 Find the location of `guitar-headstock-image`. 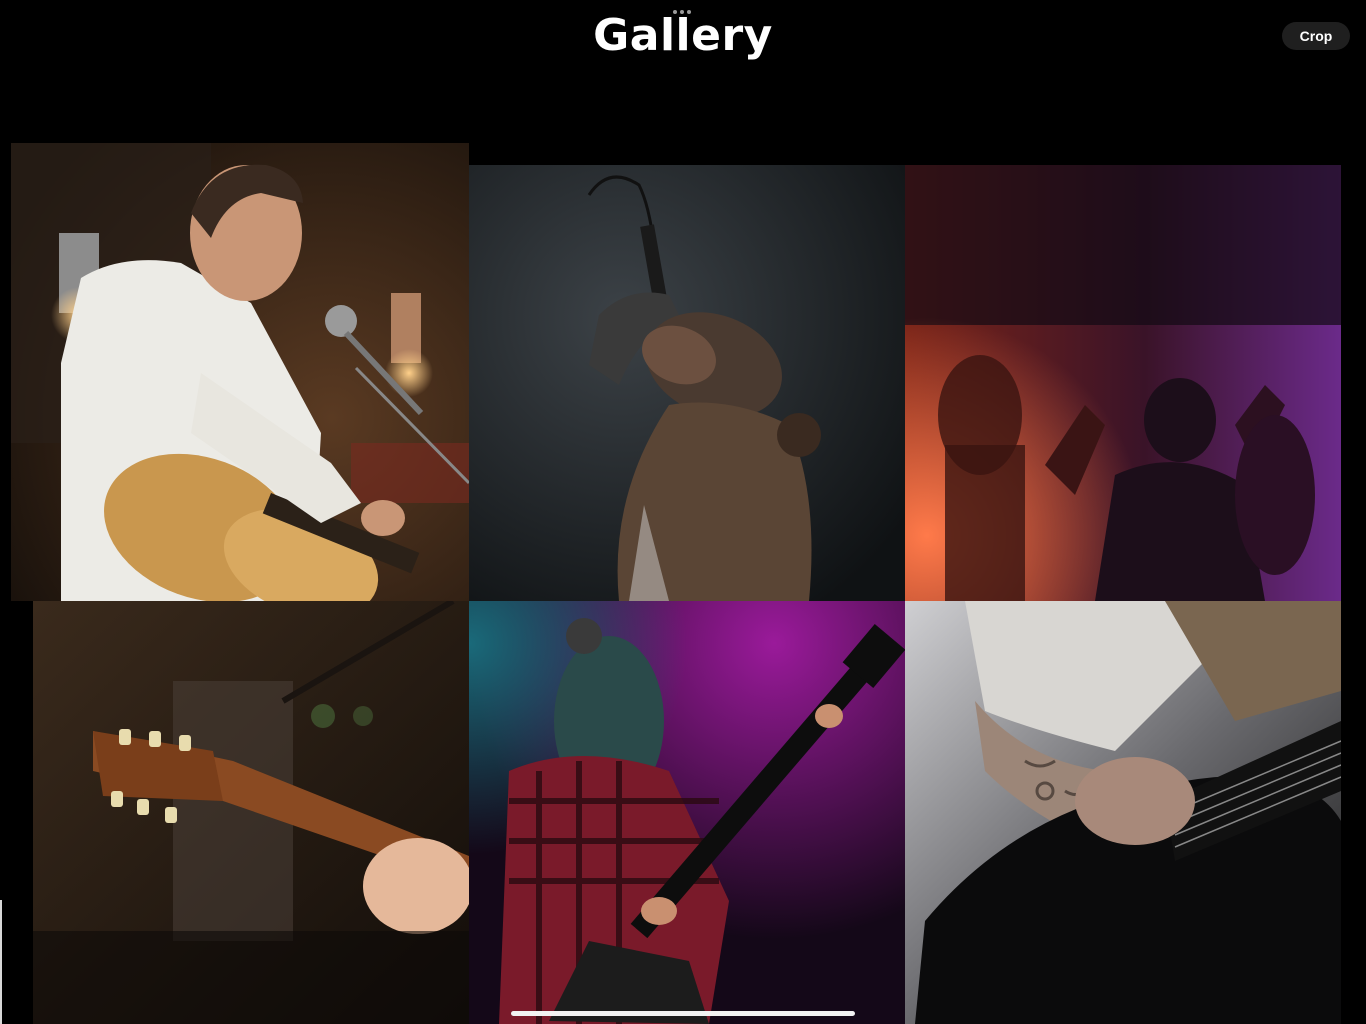

guitar-headstock-image is located at coordinates (251, 812).